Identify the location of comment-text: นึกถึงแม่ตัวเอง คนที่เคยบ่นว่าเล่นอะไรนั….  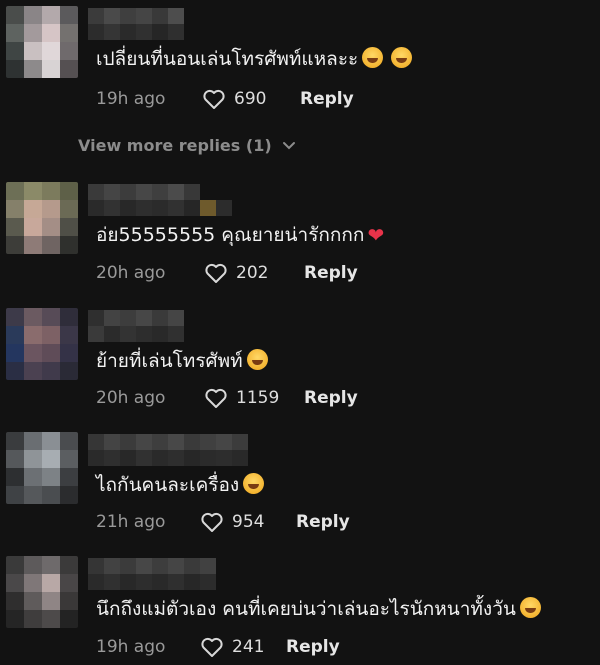
(318, 609).